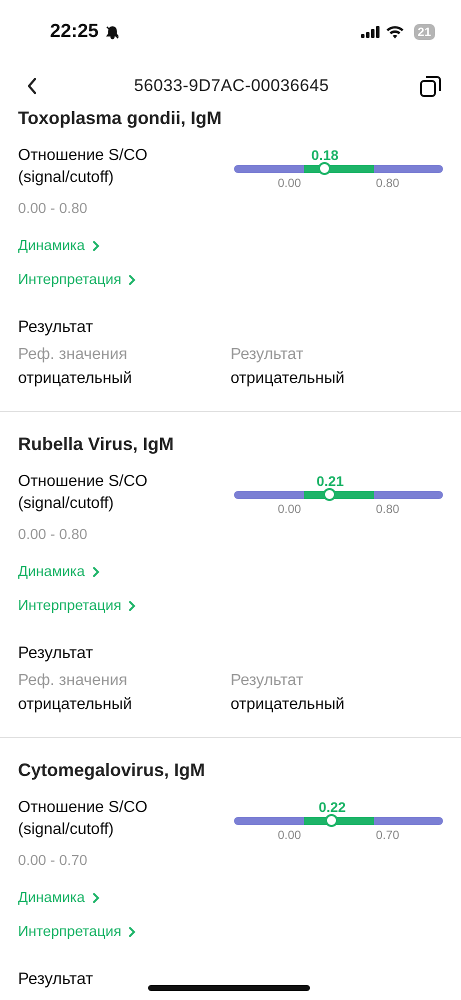 The width and height of the screenshot is (461, 1000). Describe the element at coordinates (231, 86) in the screenshot. I see `order-number: 56033-9D7AC-00036645` at that location.